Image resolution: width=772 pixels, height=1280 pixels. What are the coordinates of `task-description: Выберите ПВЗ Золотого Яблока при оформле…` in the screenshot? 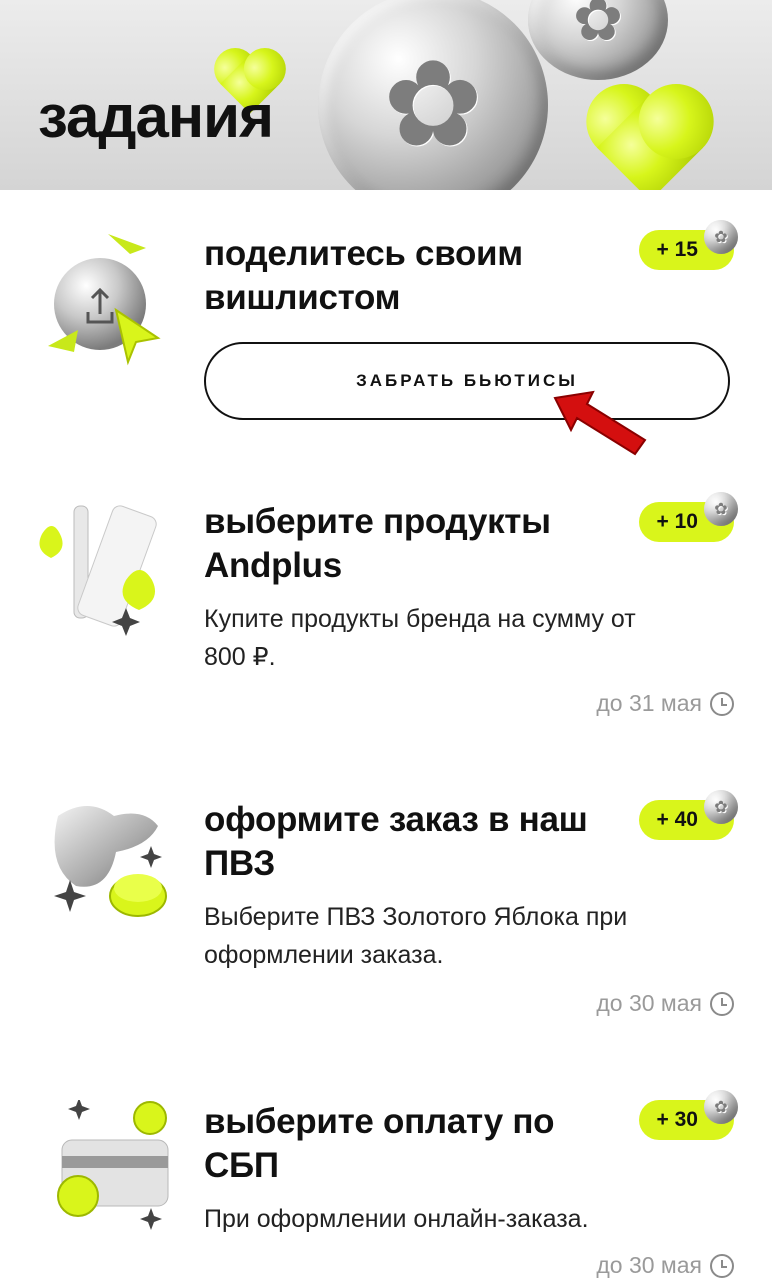 It's located at (416, 936).